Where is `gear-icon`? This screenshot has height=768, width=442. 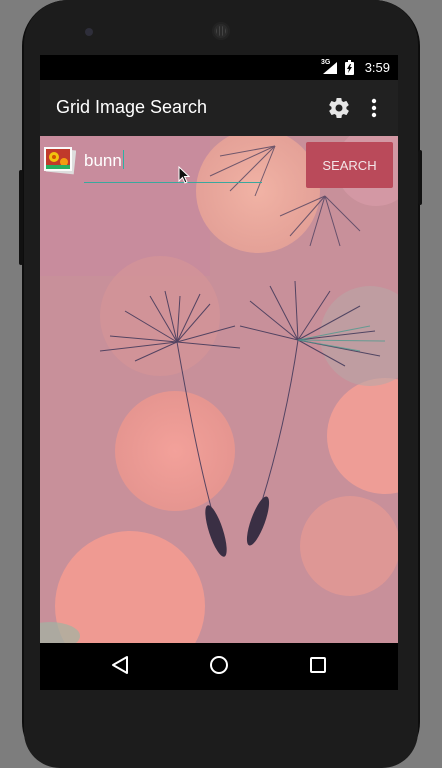 gear-icon is located at coordinates (339, 108).